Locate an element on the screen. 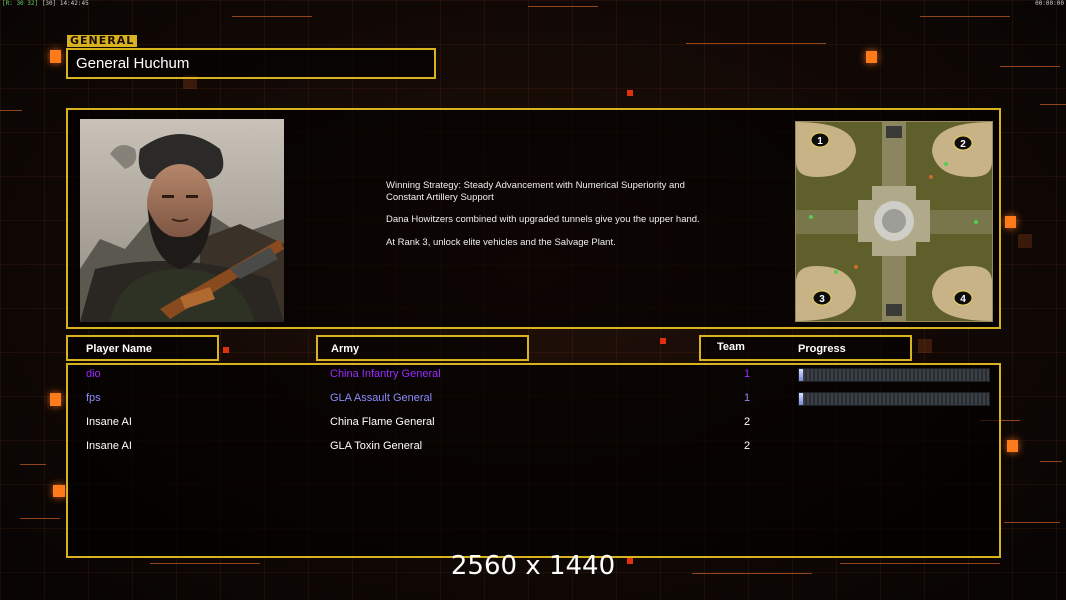 This screenshot has width=1066, height=600. desert-map-preview: 1 2 3 4 is located at coordinates (894, 221).